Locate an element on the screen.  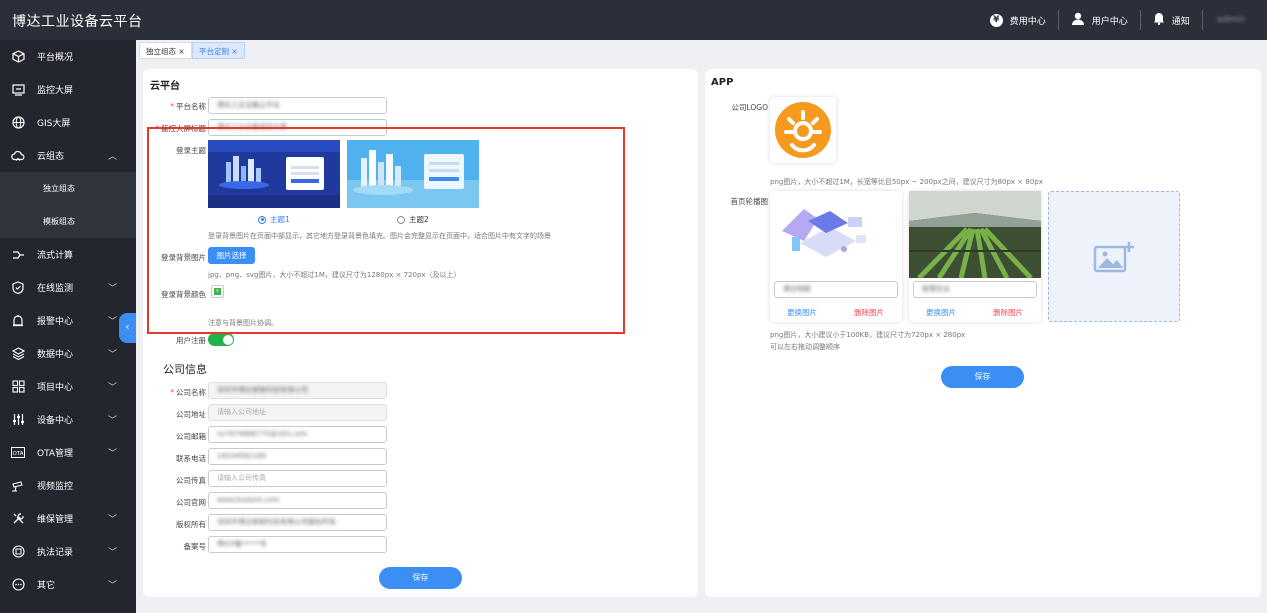
company-phone-label: 联系电话 is located at coordinates (191, 458).